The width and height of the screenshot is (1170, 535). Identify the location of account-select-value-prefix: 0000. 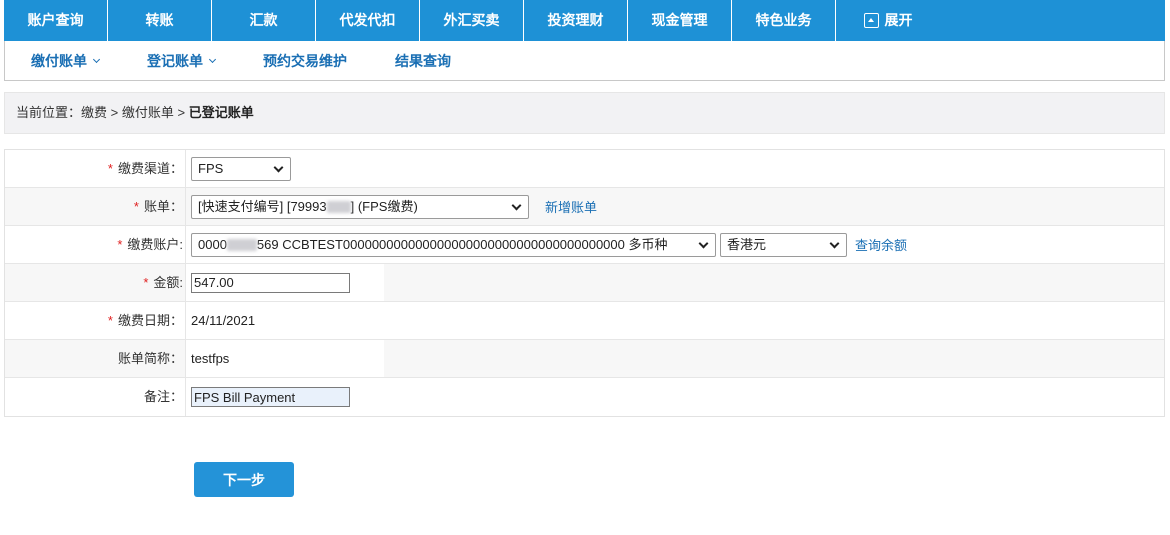
(212, 244).